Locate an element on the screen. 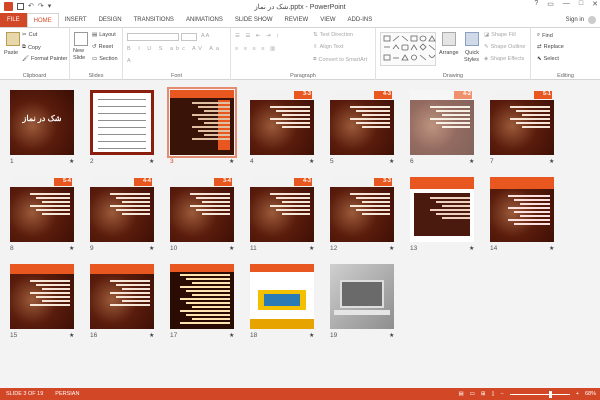 This screenshot has width=600, height=400. zoom-slider-thumb is located at coordinates (550, 394).